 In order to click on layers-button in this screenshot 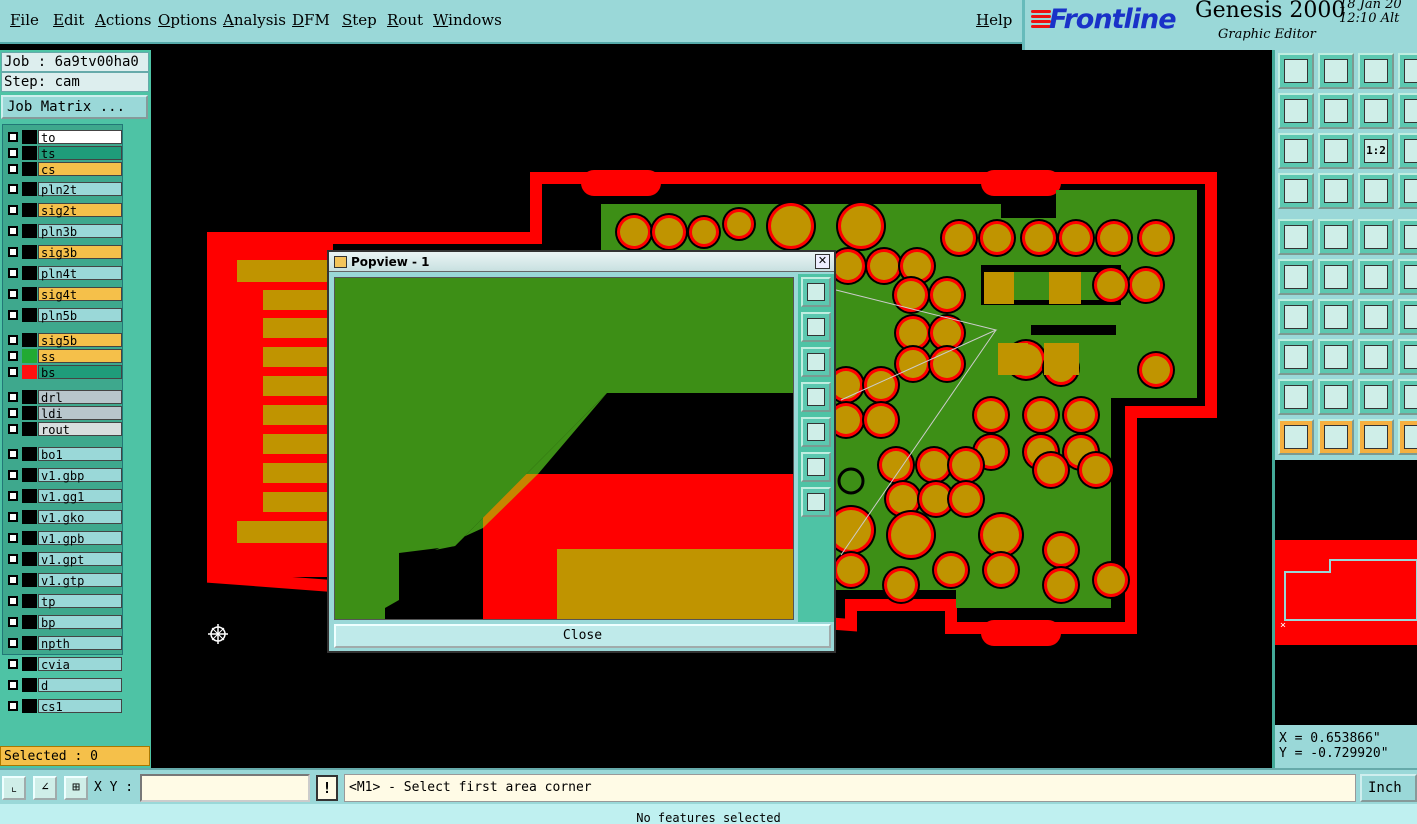, I will do `click(1376, 191)`.